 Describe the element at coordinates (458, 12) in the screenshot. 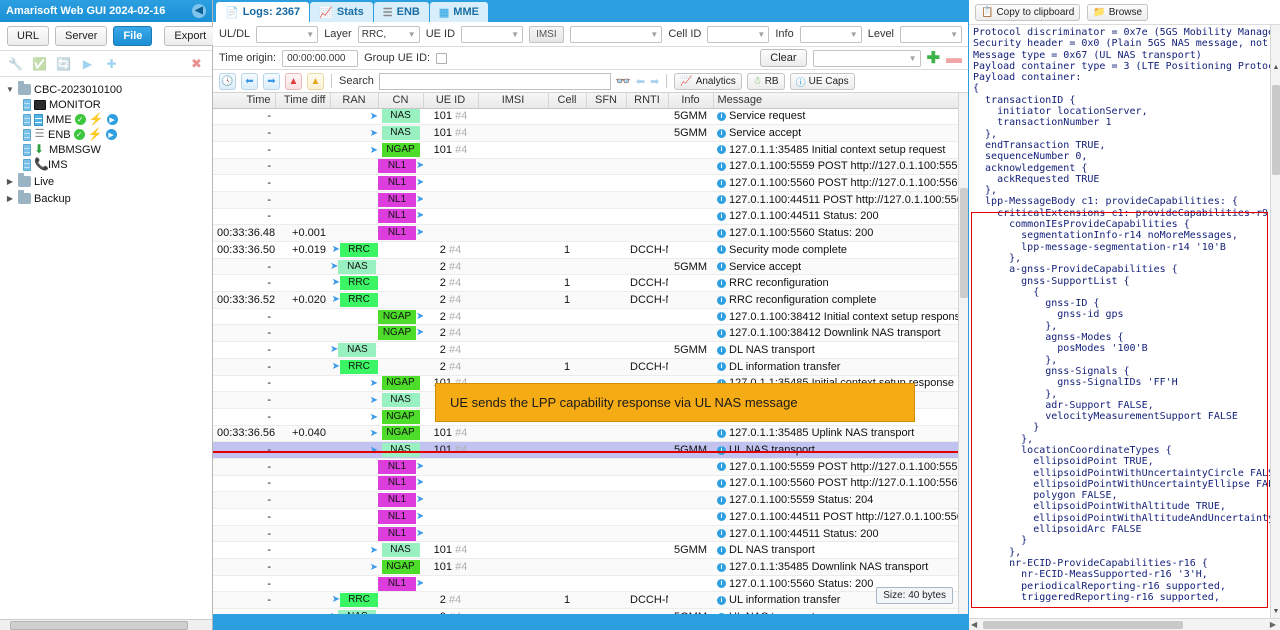

I see `tab-mme: ▦ MME` at that location.